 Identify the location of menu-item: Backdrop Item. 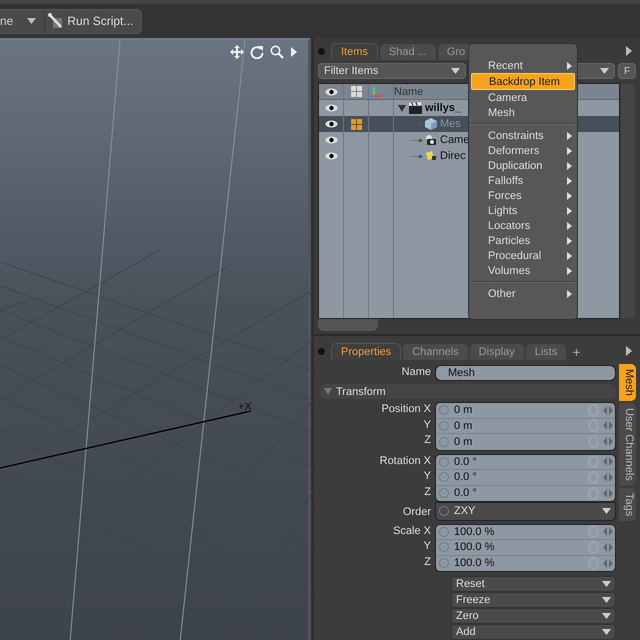
(523, 81).